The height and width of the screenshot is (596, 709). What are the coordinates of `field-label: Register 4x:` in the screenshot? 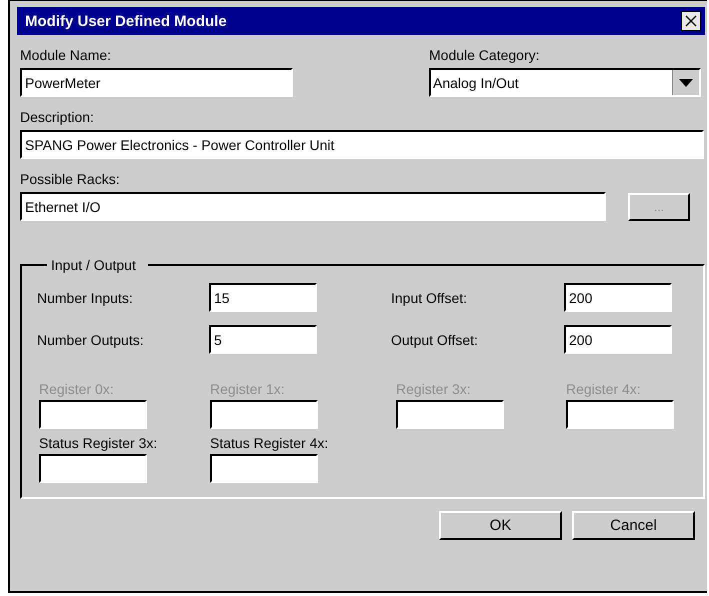 It's located at (604, 389).